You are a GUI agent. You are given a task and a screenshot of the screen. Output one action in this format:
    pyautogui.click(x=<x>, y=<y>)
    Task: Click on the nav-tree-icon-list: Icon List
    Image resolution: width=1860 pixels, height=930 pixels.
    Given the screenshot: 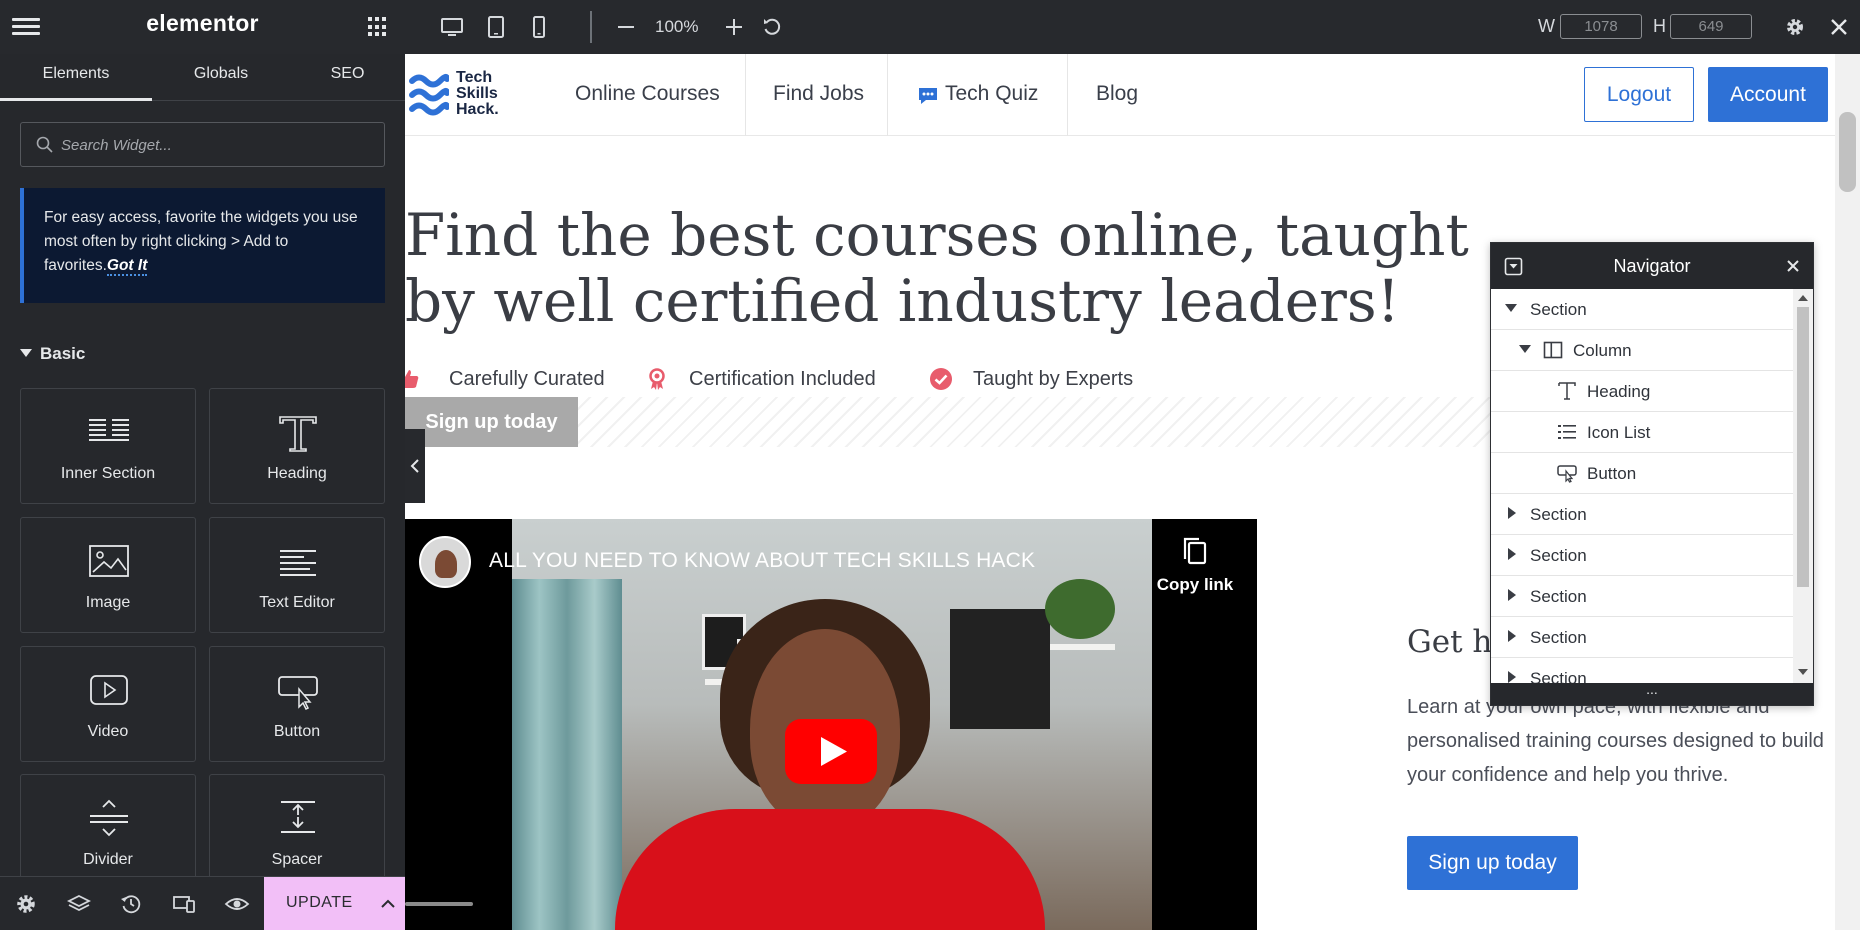 What is the action you would take?
    pyautogui.click(x=1642, y=432)
    